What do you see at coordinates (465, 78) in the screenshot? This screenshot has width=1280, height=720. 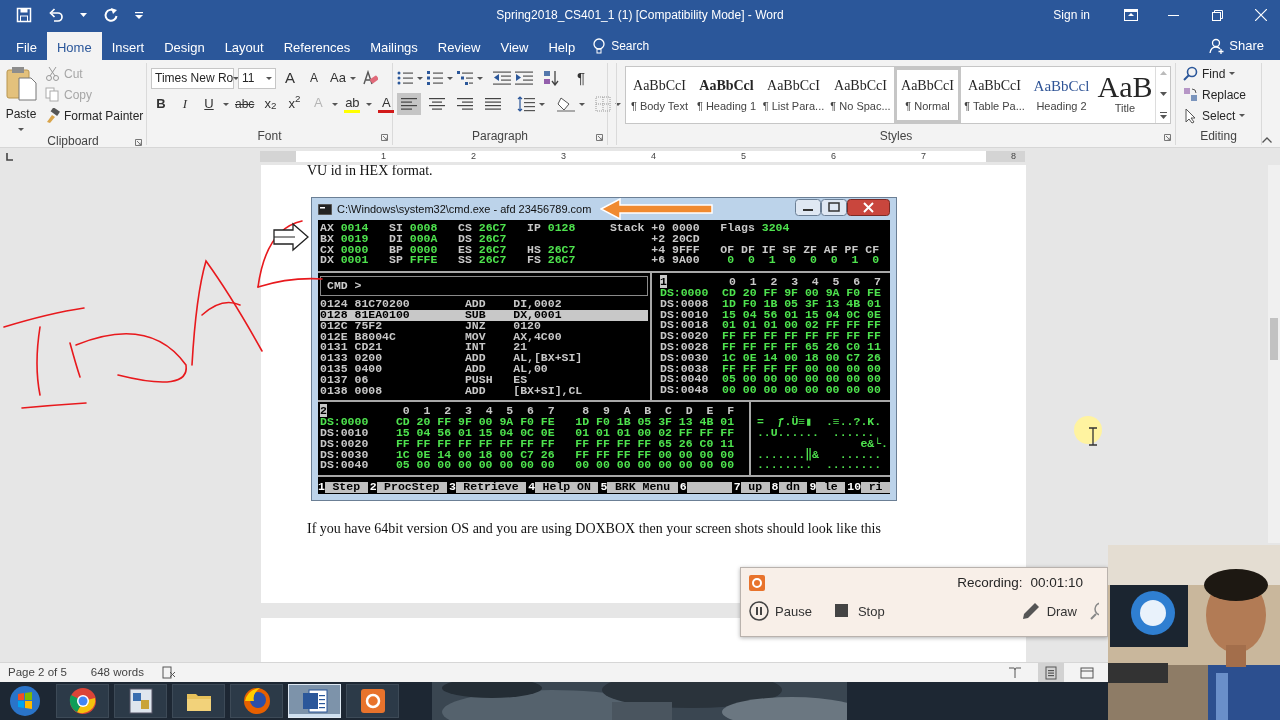 I see `multilevel-list-icon` at bounding box center [465, 78].